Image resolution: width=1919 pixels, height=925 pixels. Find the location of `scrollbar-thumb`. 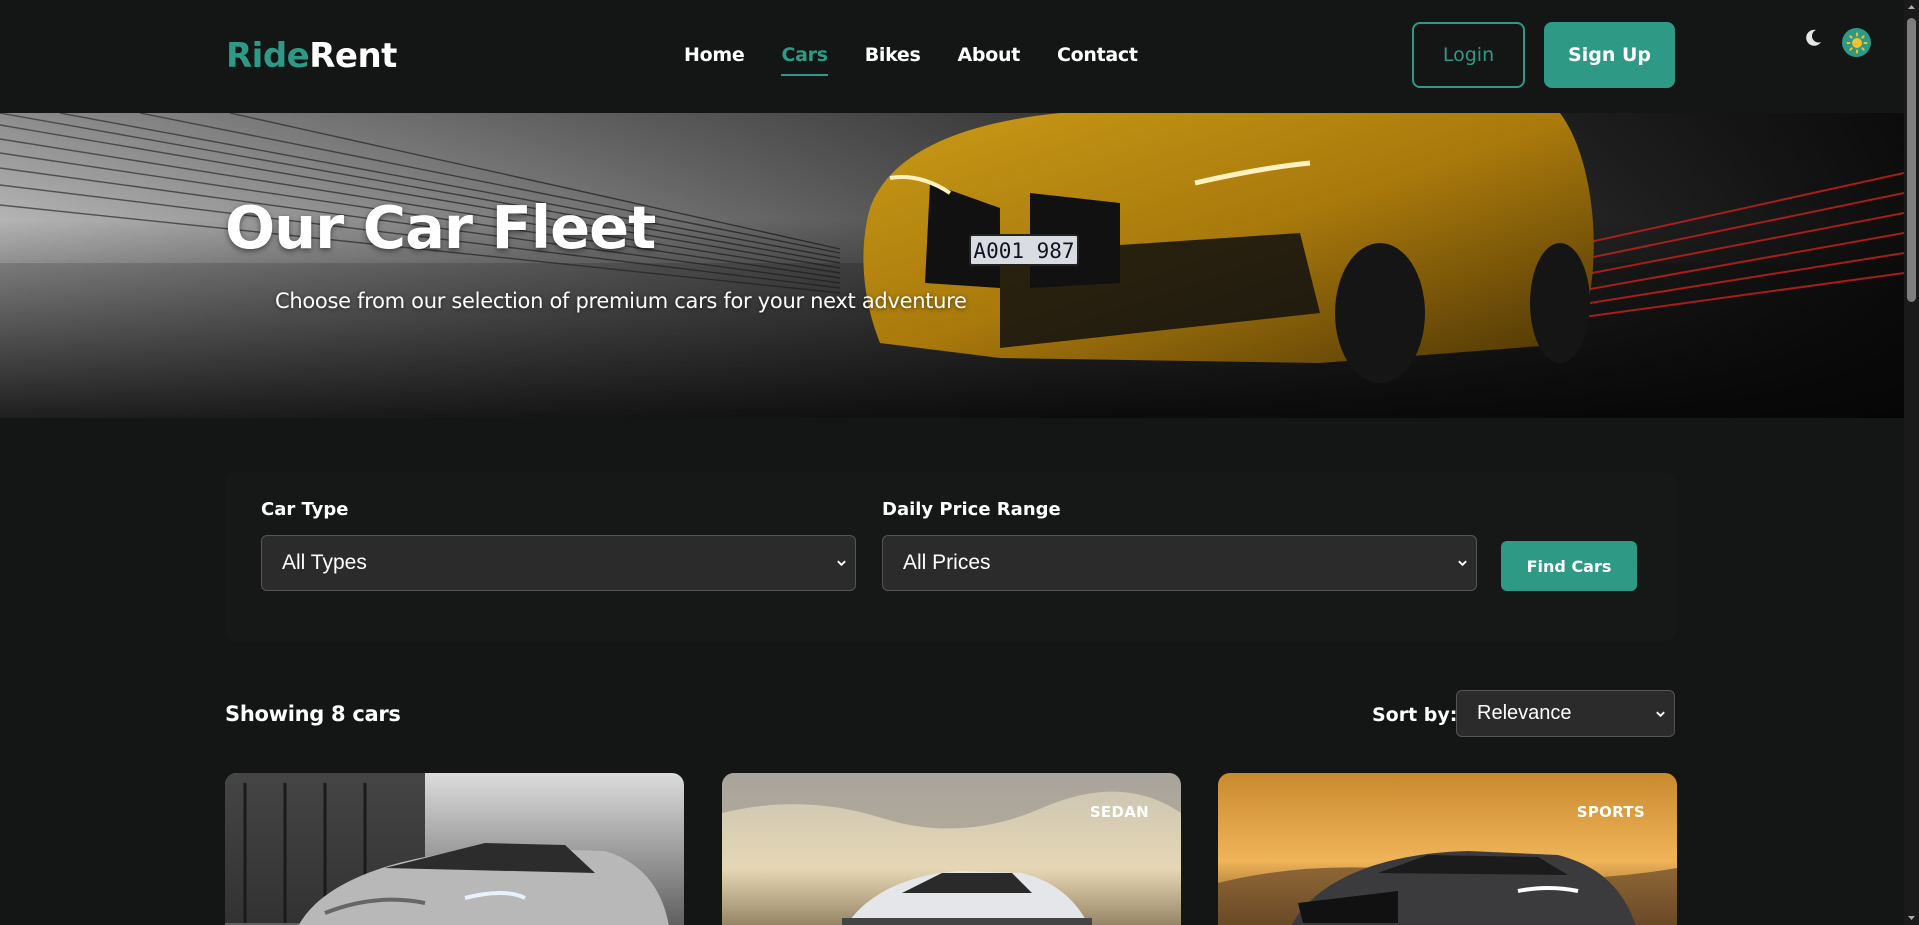

scrollbar-thumb is located at coordinates (1911, 160).